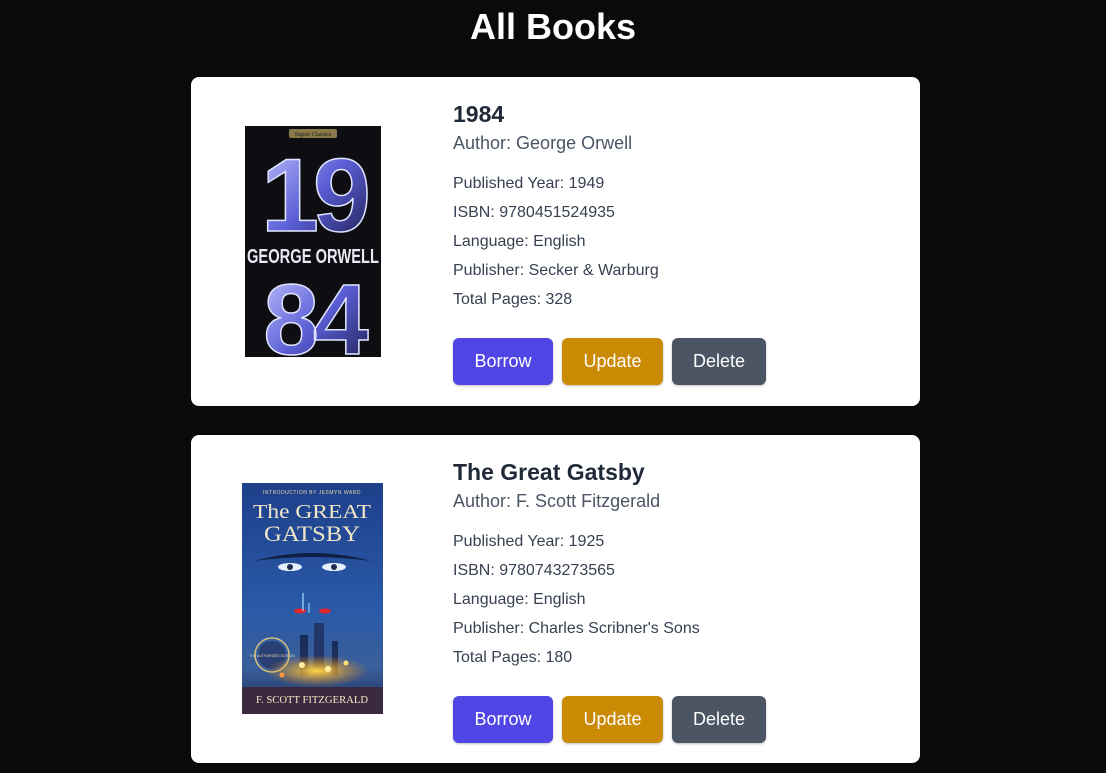 Image resolution: width=1106 pixels, height=773 pixels. I want to click on publisher: Publisher: Secker & Warburg, so click(556, 270).